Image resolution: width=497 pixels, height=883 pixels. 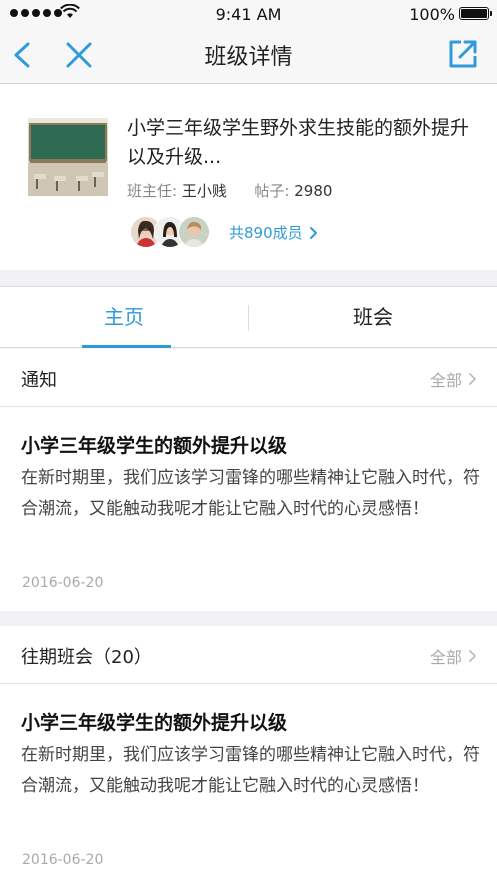 I want to click on navigation-bar: 班级详情, so click(x=248, y=56).